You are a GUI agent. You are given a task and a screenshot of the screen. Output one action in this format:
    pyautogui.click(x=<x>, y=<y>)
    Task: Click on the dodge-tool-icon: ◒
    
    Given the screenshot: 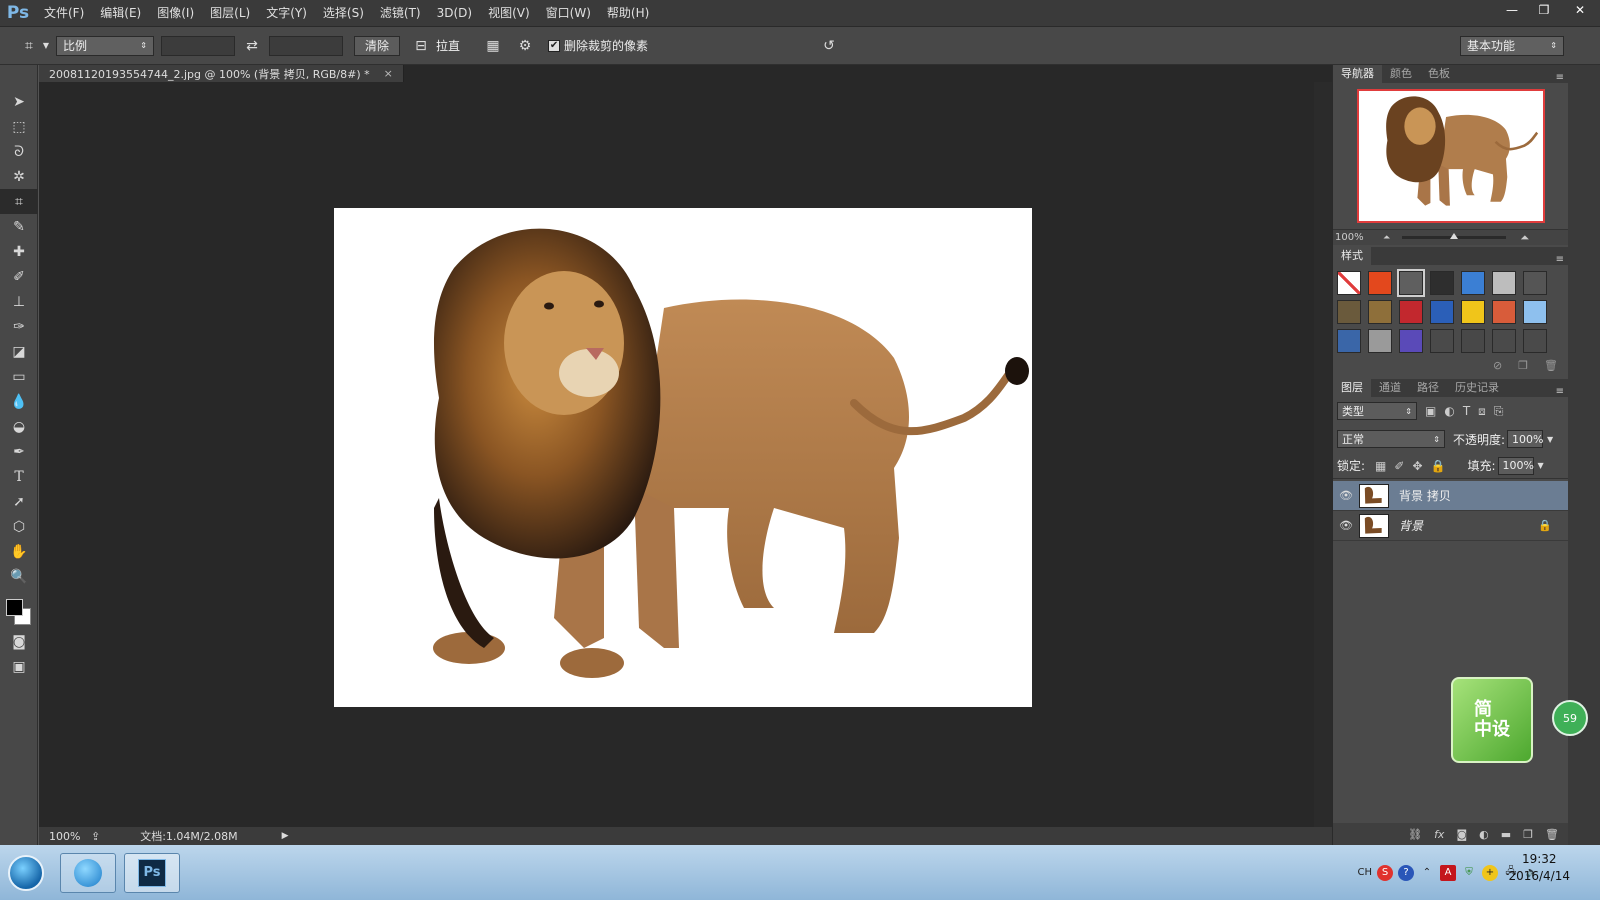 What is the action you would take?
    pyautogui.click(x=19, y=426)
    